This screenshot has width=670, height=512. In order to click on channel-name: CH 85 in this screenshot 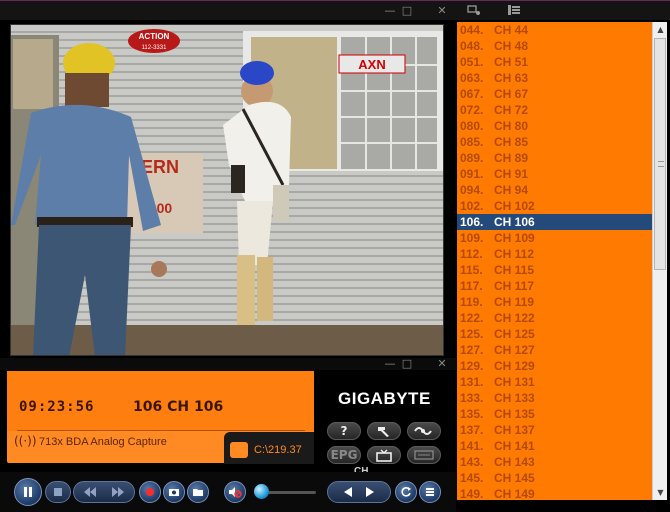, I will do `click(511, 142)`.